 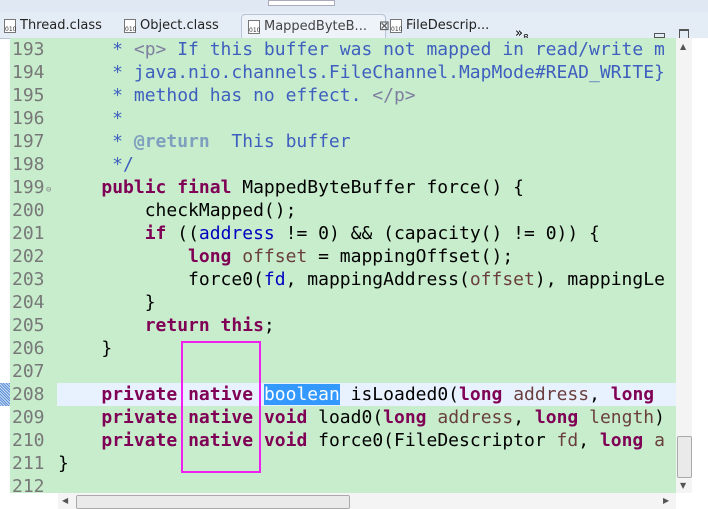 I want to click on line-number: 205, so click(x=28, y=325).